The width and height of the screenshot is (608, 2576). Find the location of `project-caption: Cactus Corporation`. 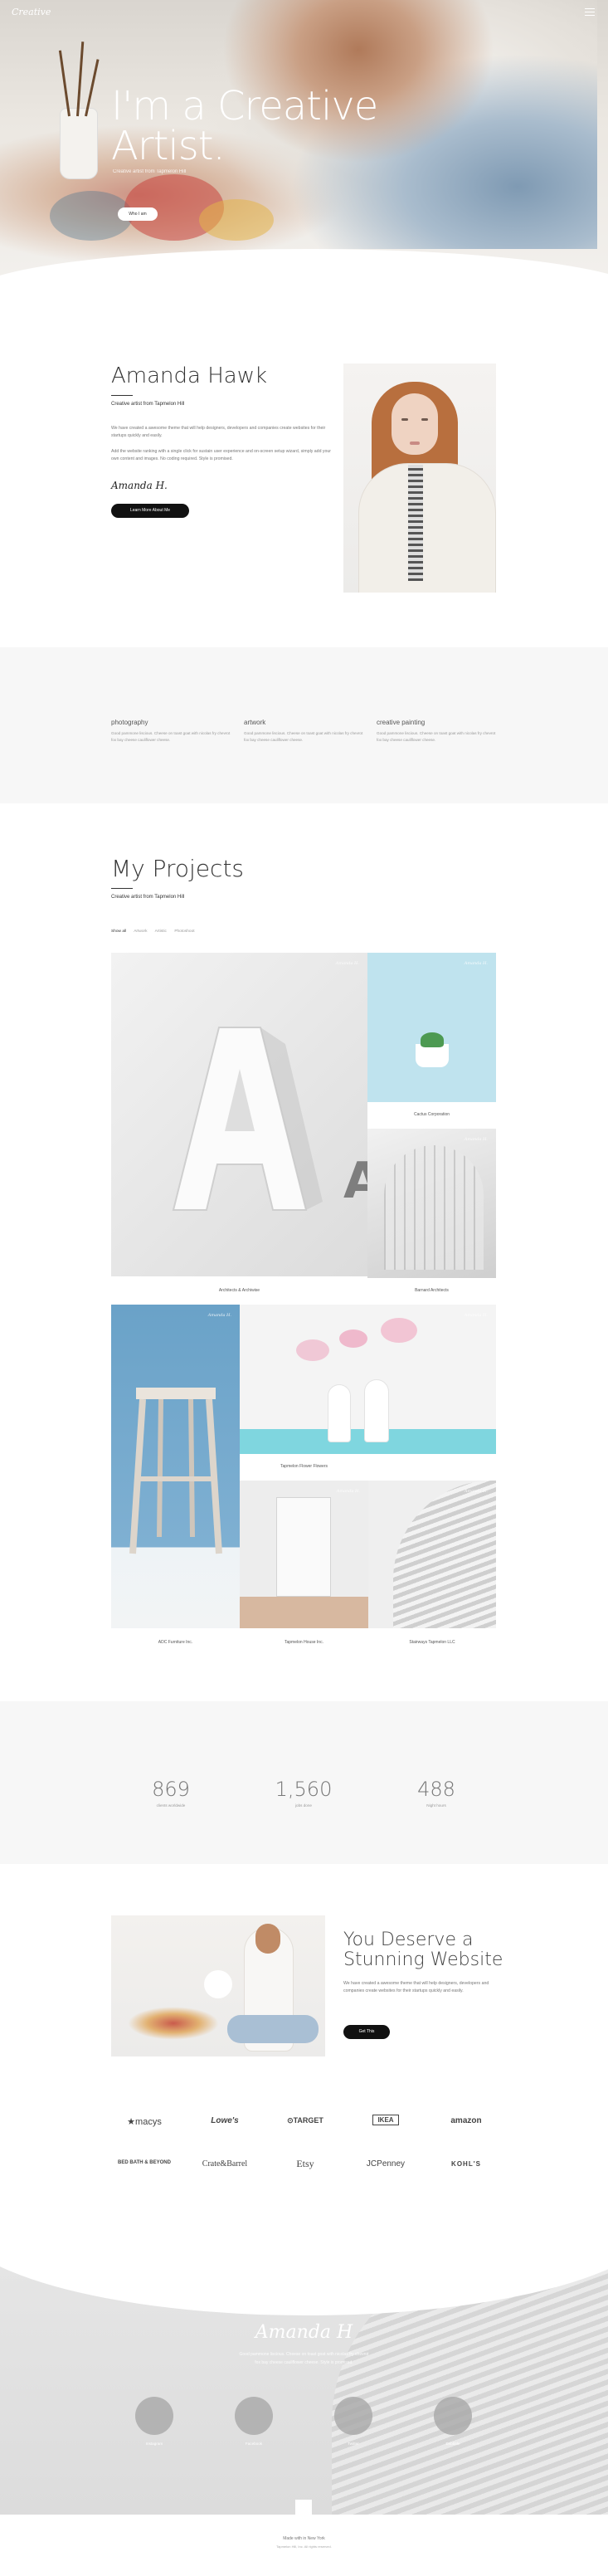

project-caption: Cactus Corporation is located at coordinates (432, 1114).